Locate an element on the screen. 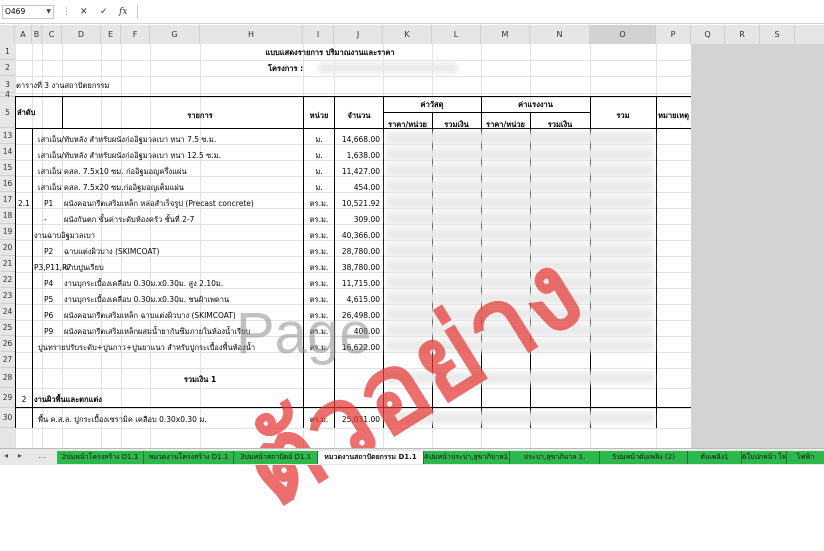 Image resolution: width=824 pixels, height=551 pixels. row-header-26: 26 is located at coordinates (7, 344).